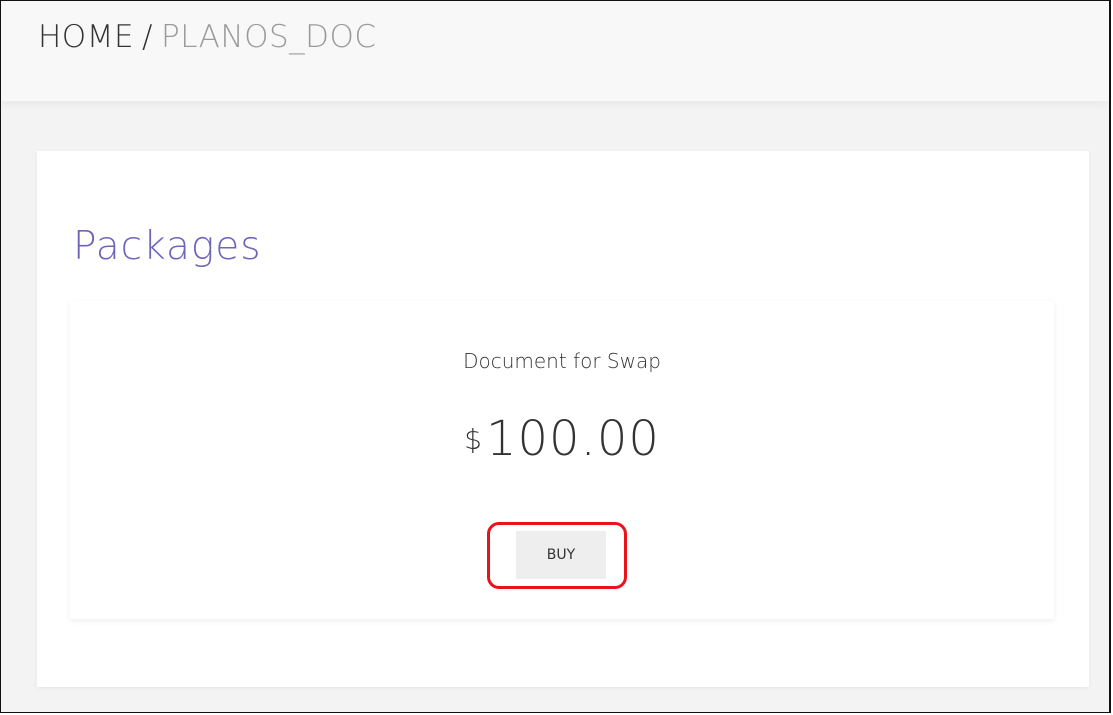 This screenshot has width=1113, height=715. I want to click on price-amount: 100.00, so click(572, 439).